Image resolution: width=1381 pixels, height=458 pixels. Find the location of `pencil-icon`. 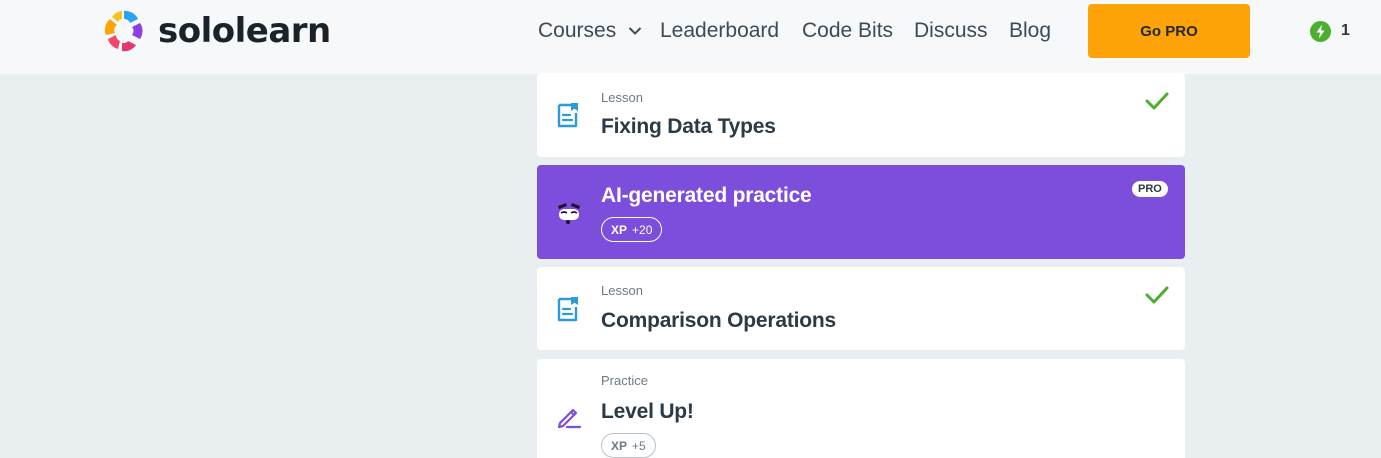

pencil-icon is located at coordinates (569, 418).